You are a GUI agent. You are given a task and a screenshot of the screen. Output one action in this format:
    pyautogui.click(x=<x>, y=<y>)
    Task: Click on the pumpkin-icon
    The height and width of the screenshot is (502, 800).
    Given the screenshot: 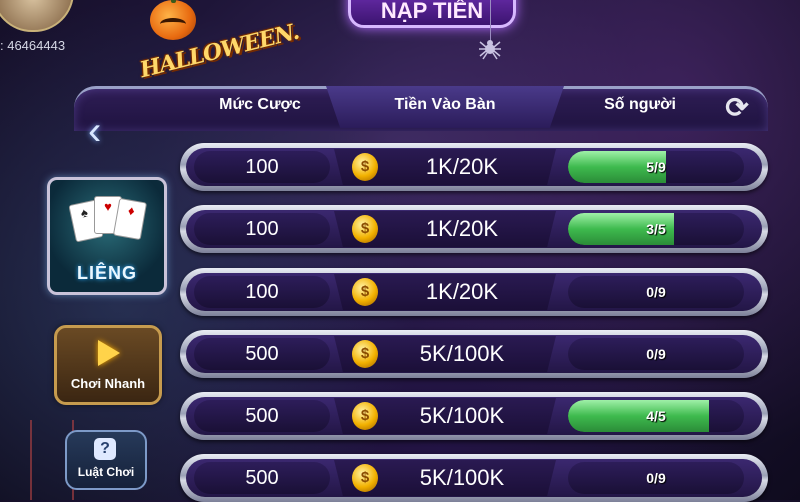 What is the action you would take?
    pyautogui.click(x=173, y=20)
    